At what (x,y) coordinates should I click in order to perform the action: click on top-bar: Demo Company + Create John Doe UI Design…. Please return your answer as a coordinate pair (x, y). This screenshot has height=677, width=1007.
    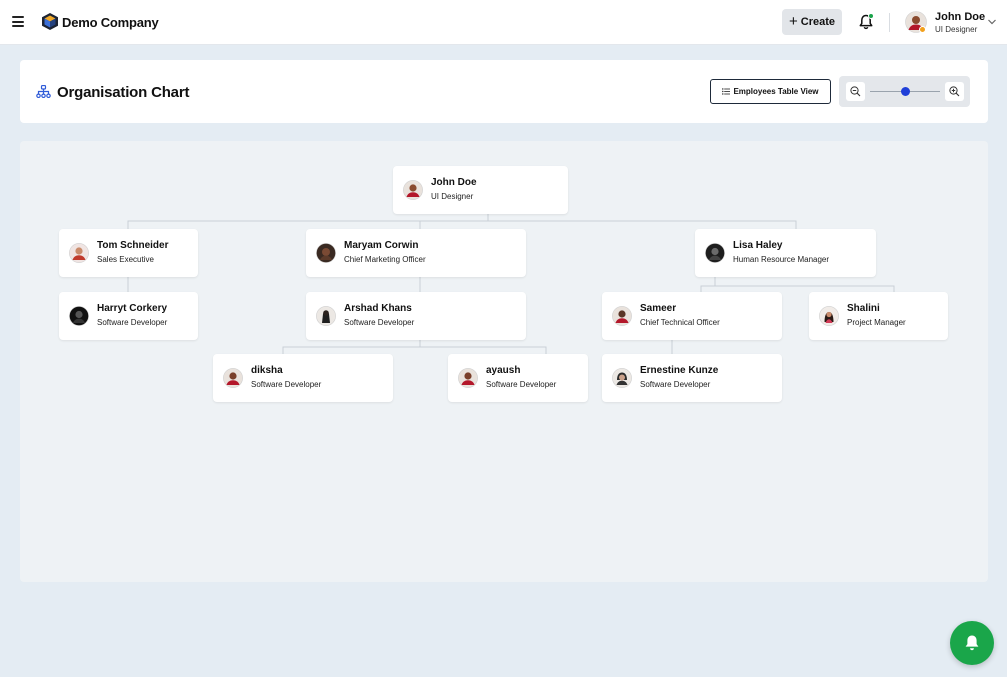
    Looking at the image, I should click on (503, 22).